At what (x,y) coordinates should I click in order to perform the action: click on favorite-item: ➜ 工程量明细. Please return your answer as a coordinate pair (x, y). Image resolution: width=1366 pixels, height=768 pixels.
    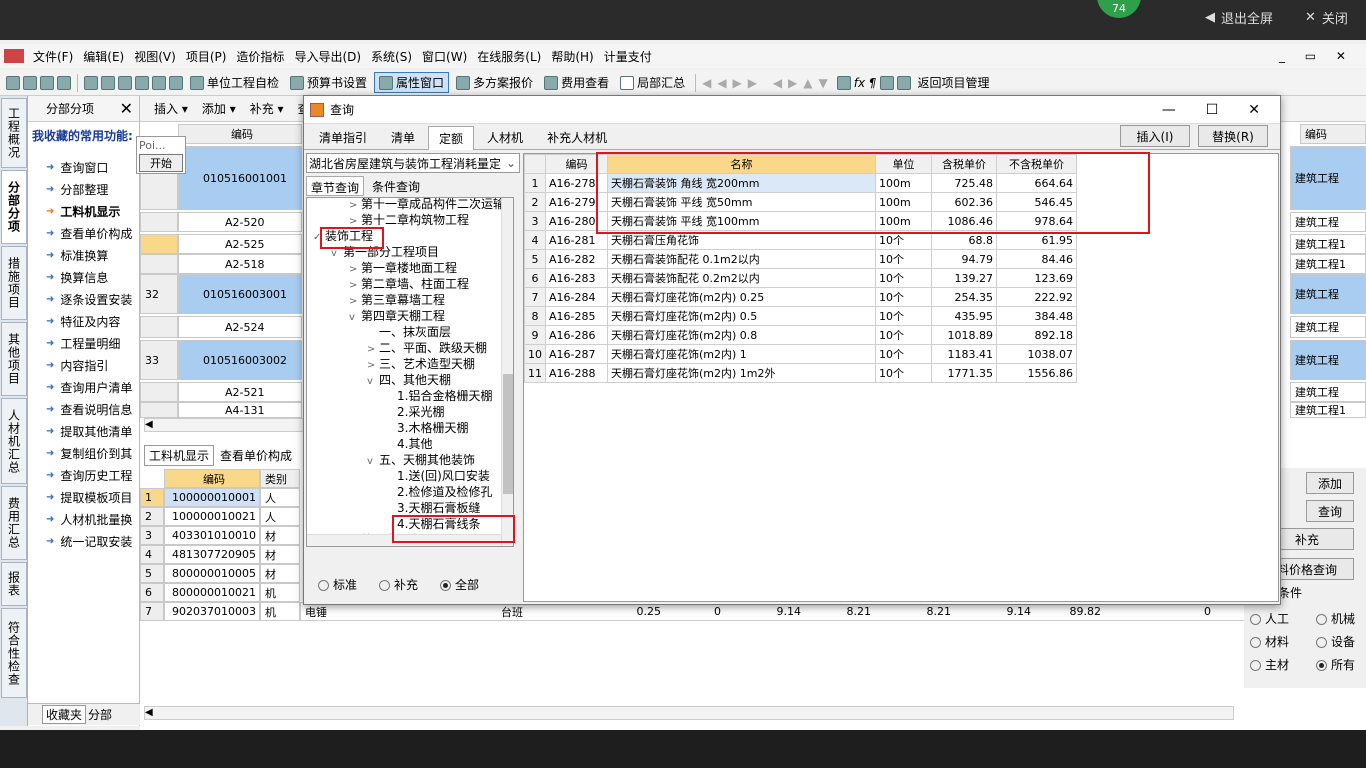
    Looking at the image, I should click on (83, 343).